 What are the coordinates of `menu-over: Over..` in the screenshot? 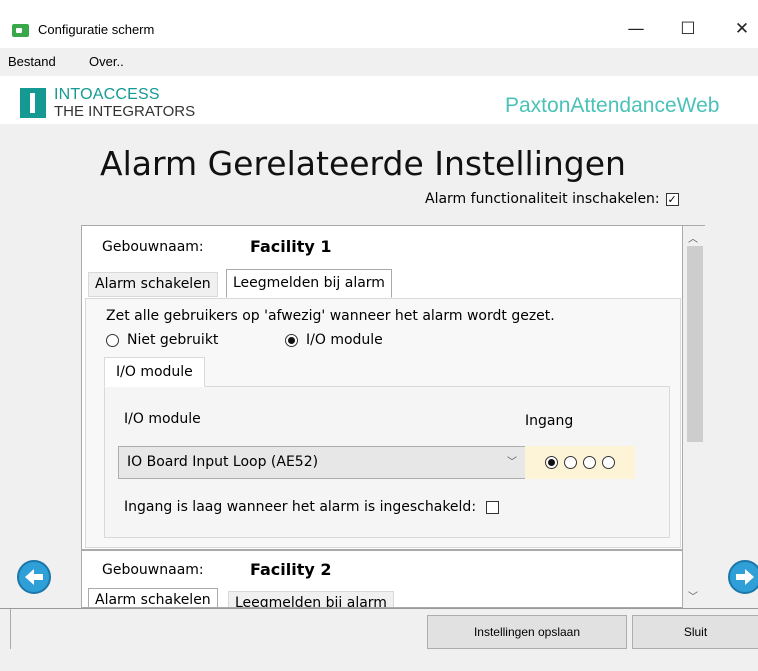 It's located at (106, 61).